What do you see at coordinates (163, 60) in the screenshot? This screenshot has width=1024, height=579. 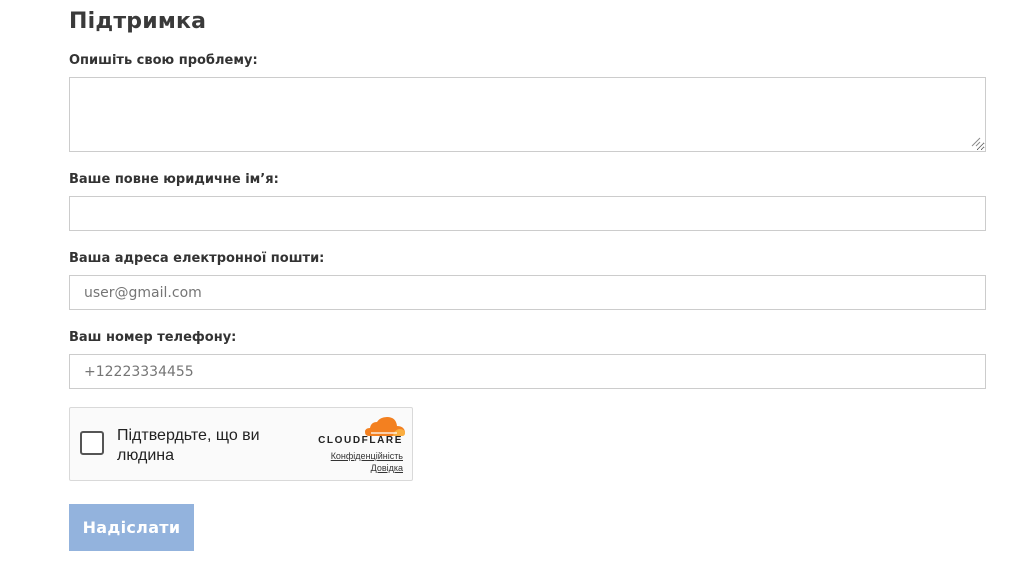 I see `problem-label: Опишіть свою проблему:` at bounding box center [163, 60].